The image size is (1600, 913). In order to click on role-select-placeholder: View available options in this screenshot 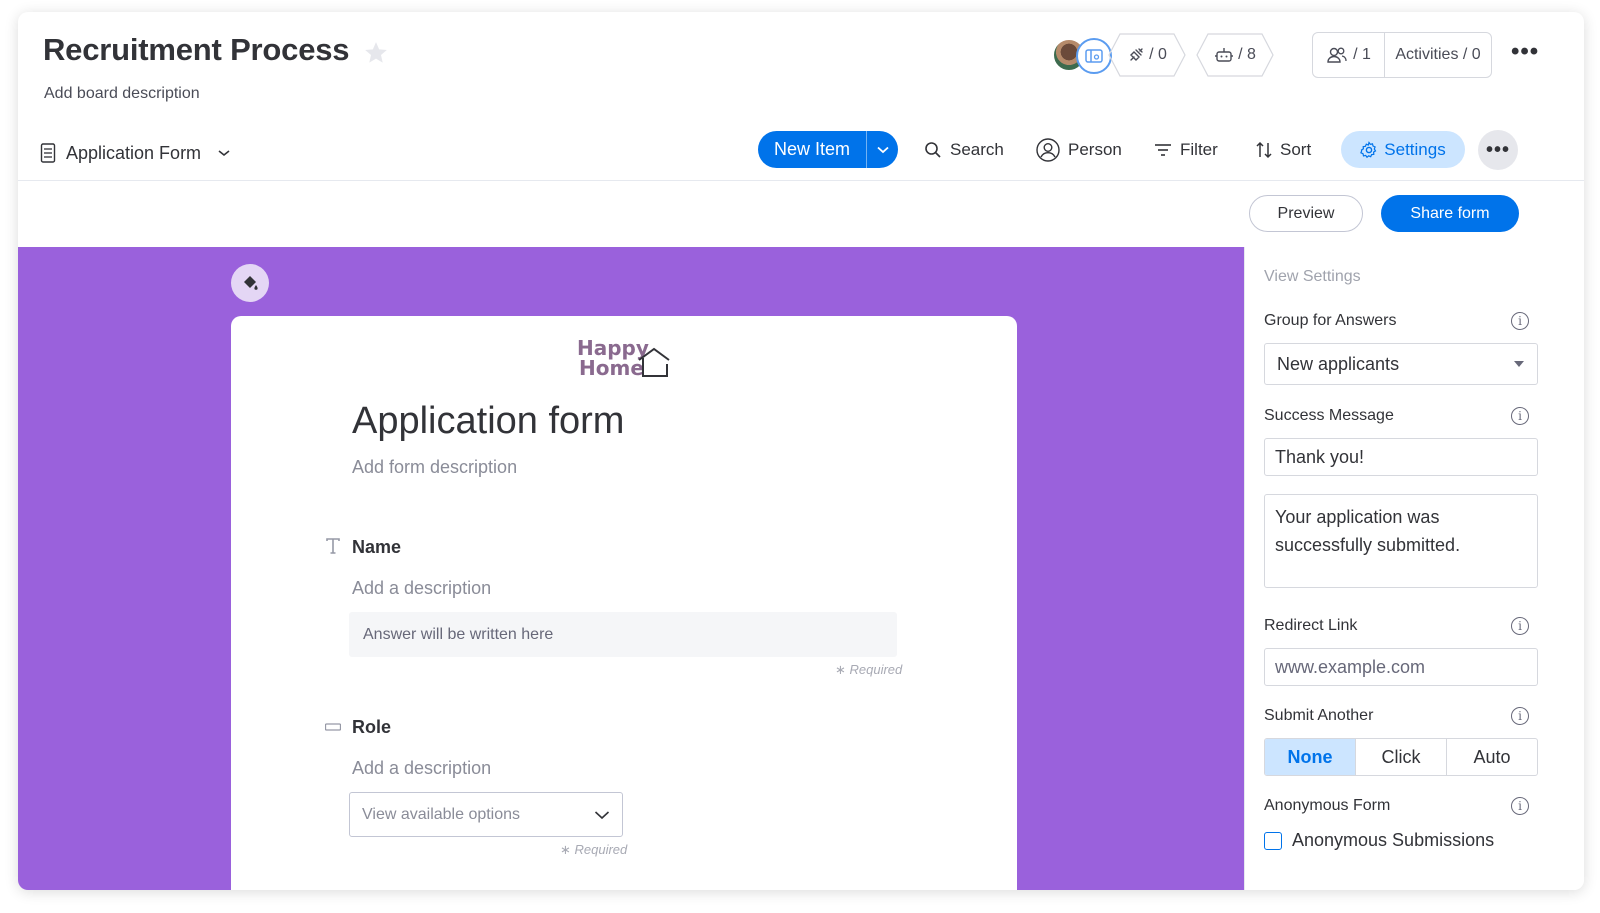, I will do `click(441, 814)`.